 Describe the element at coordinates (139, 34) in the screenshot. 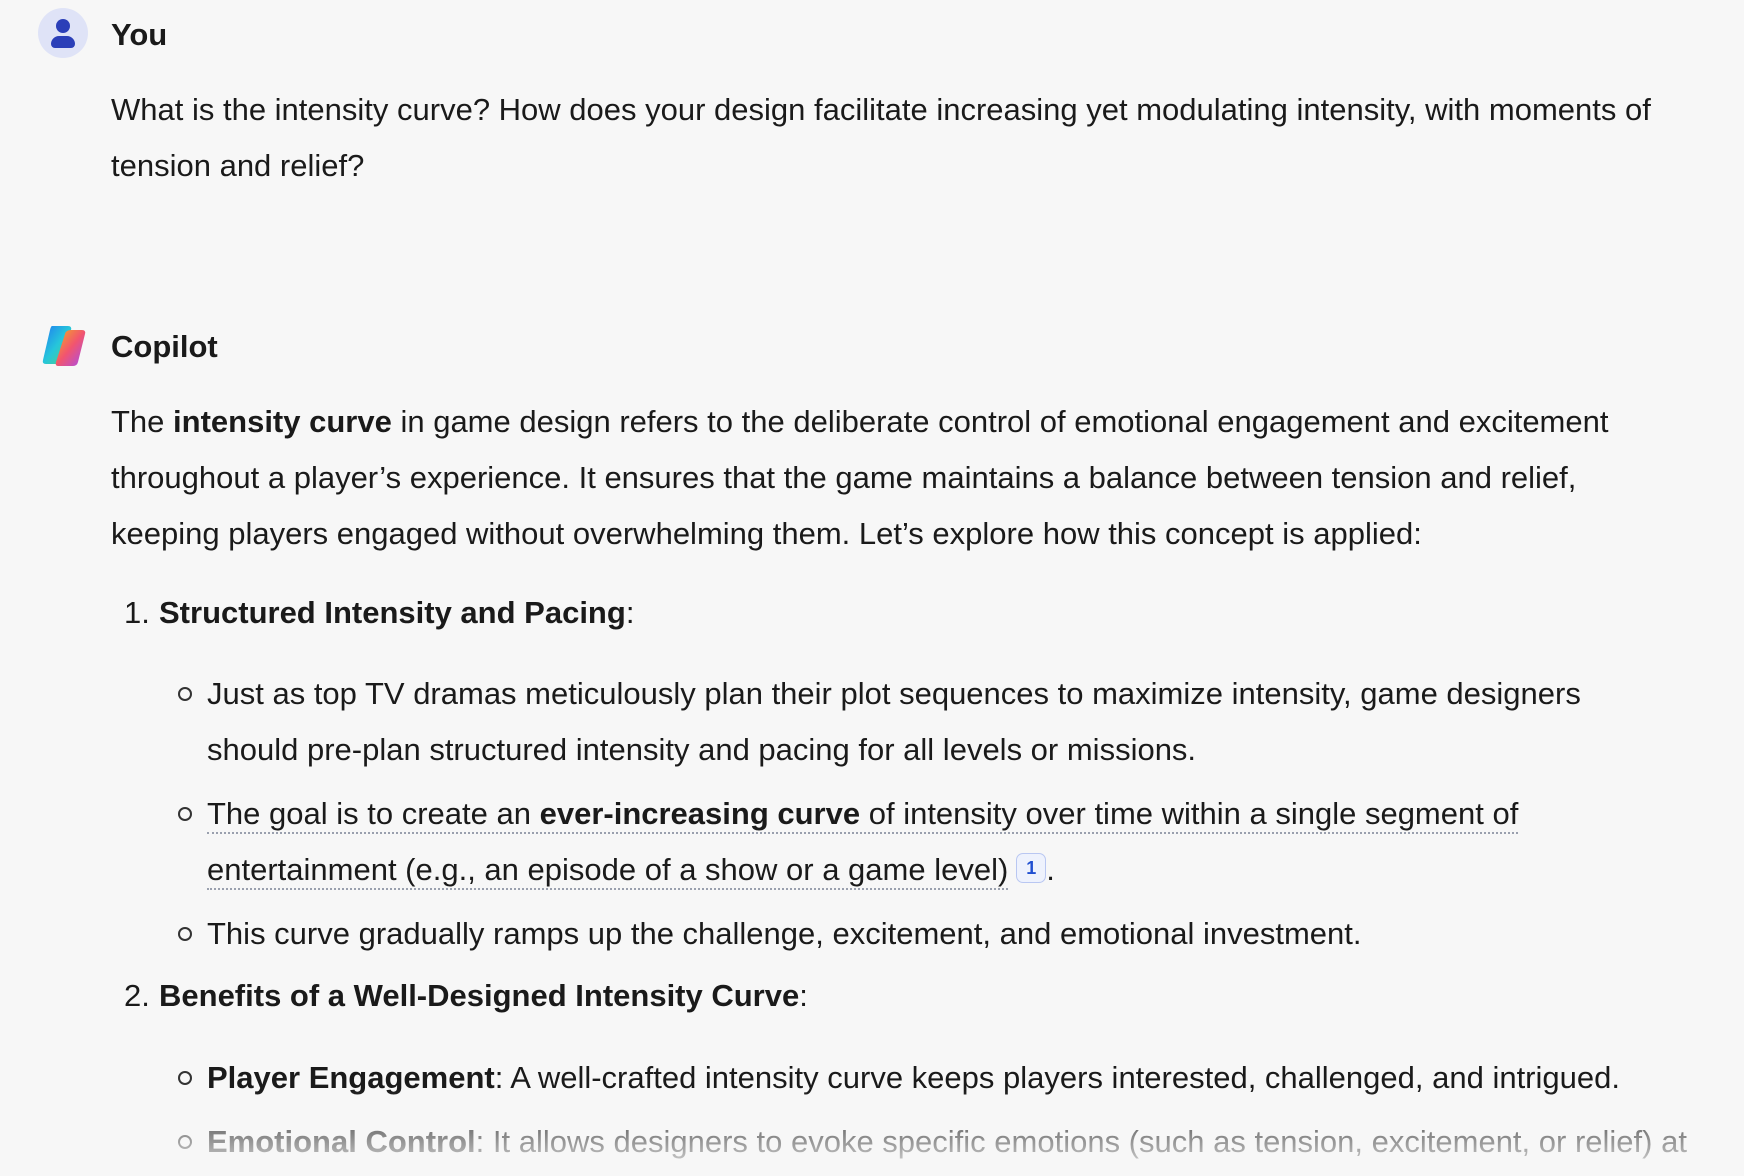

I see `user-author-name: You` at that location.